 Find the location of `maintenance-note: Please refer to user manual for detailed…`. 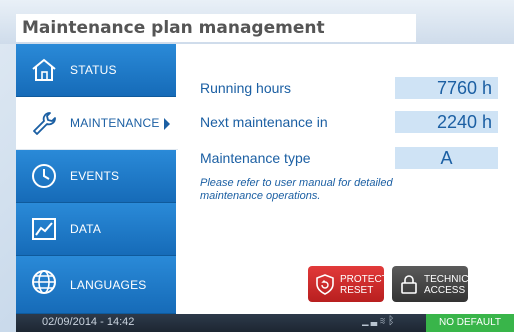

maintenance-note: Please refer to user manual for detailed… is located at coordinates (296, 189).